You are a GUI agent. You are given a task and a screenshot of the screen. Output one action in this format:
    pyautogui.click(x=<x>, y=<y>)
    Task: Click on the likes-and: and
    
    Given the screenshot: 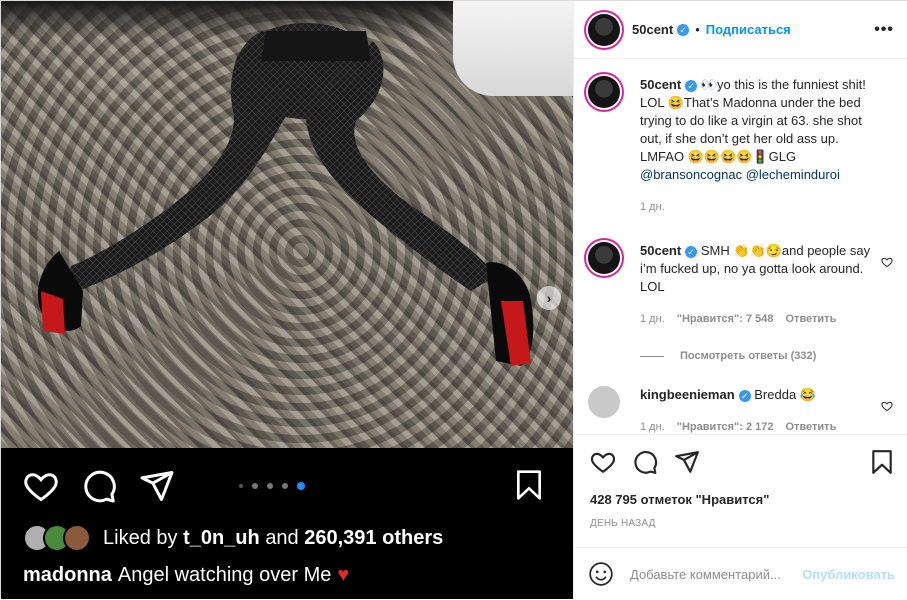 What is the action you would take?
    pyautogui.click(x=282, y=537)
    